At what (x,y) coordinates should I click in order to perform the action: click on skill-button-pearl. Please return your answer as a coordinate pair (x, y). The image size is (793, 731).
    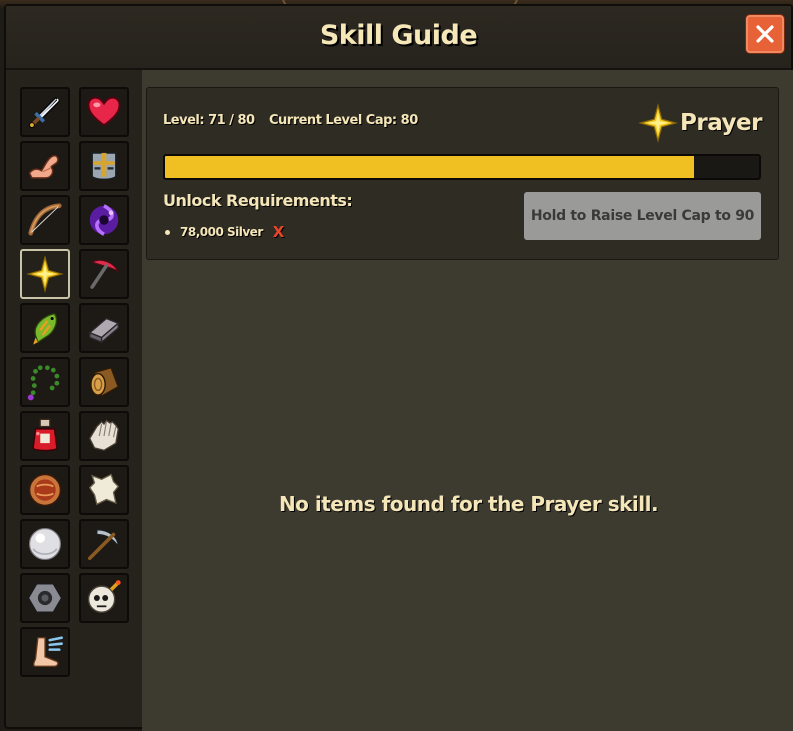
    Looking at the image, I should click on (45, 544).